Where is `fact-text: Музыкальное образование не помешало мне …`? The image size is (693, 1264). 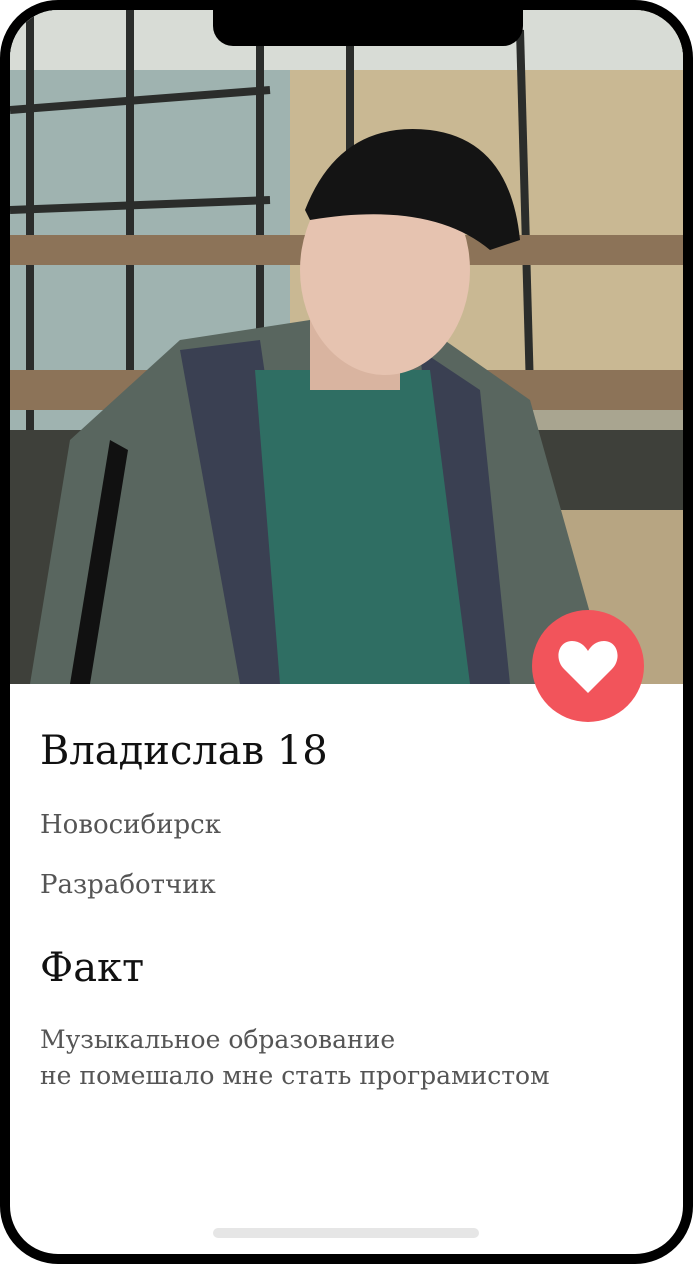 fact-text: Музыкальное образование не помешало мне … is located at coordinates (295, 1058).